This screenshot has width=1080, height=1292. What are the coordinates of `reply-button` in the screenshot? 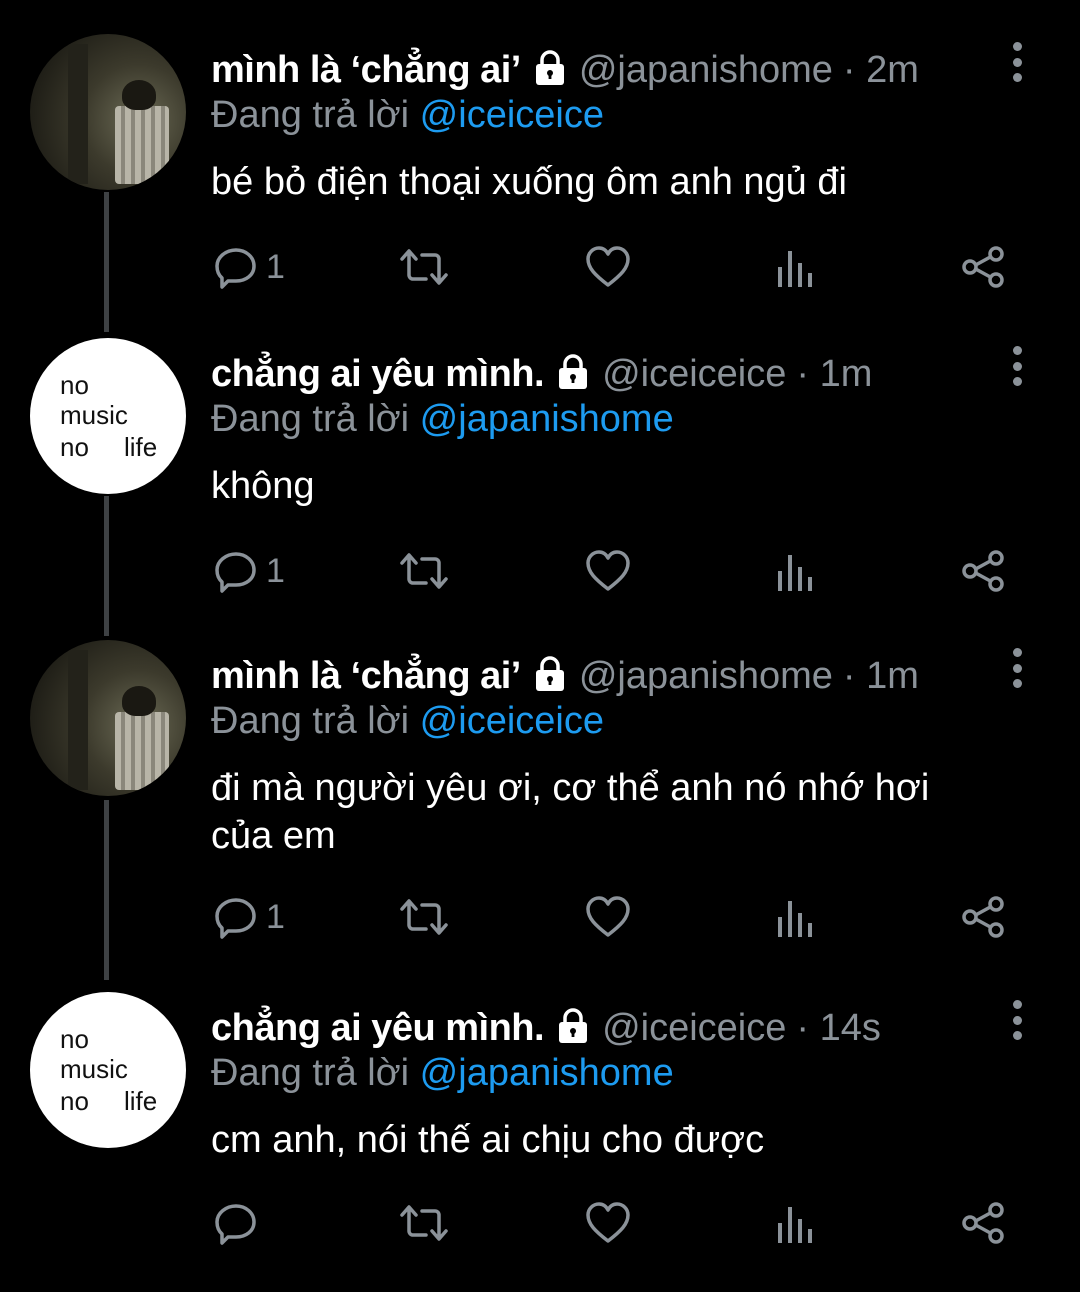 It's located at (240, 1223).